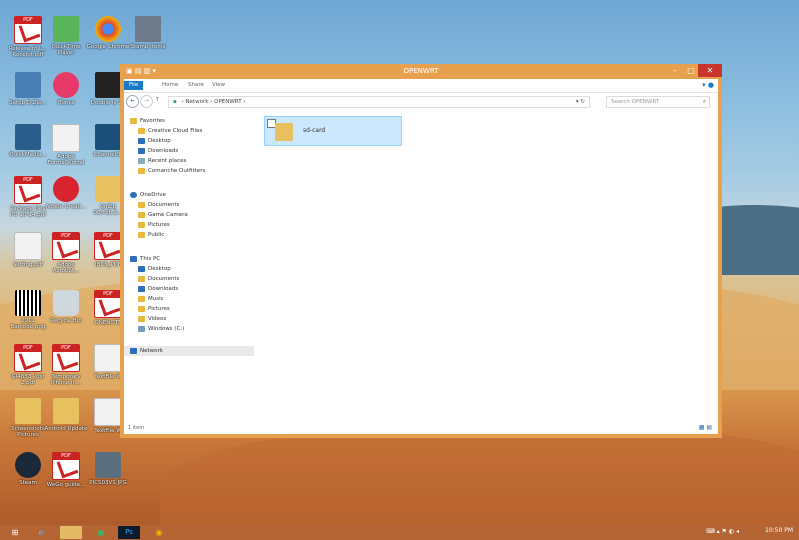 The height and width of the screenshot is (540, 799). I want to click on desktop-icon: PICS03VS.JPG, so click(108, 477).